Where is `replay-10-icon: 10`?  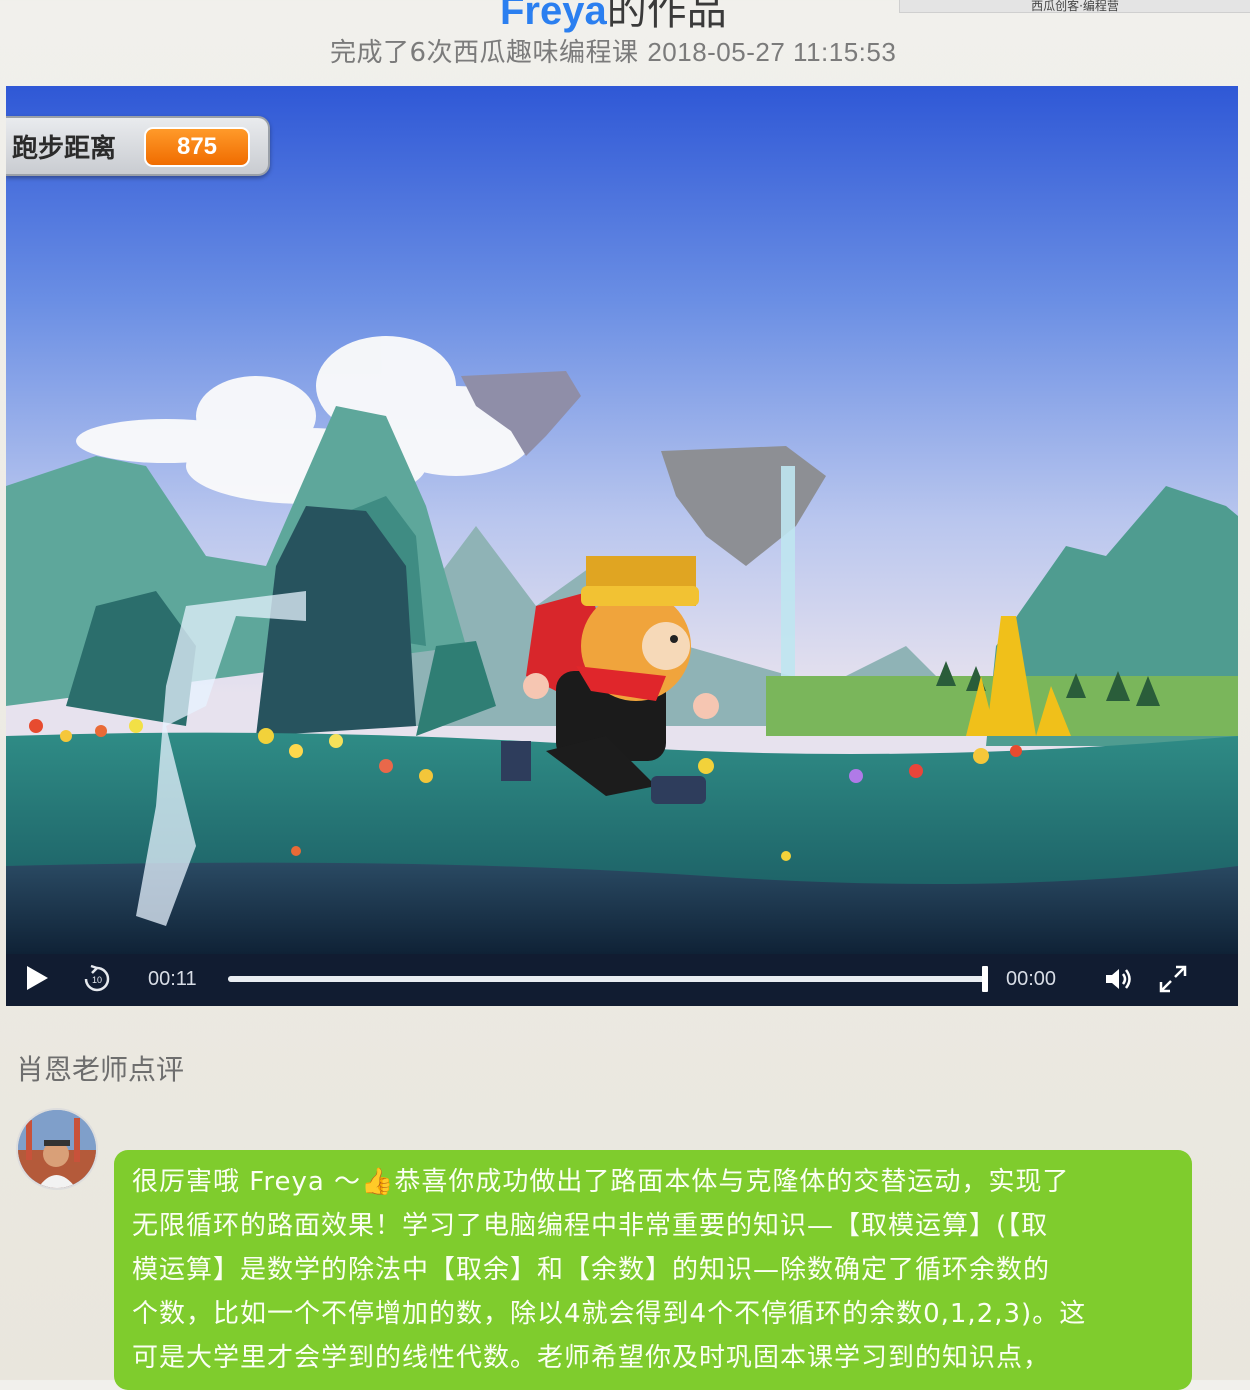 replay-10-icon: 10 is located at coordinates (97, 981).